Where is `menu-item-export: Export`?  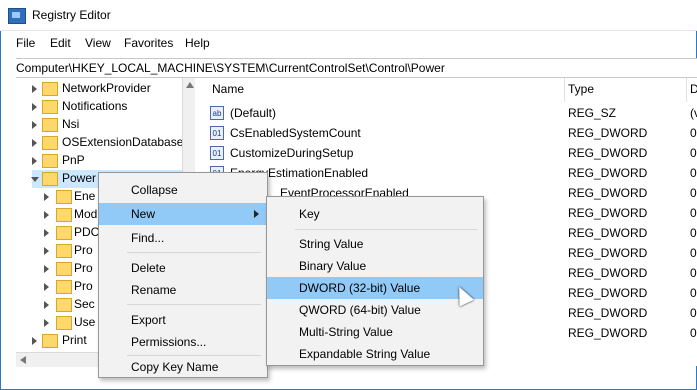 menu-item-export: Export is located at coordinates (183, 320).